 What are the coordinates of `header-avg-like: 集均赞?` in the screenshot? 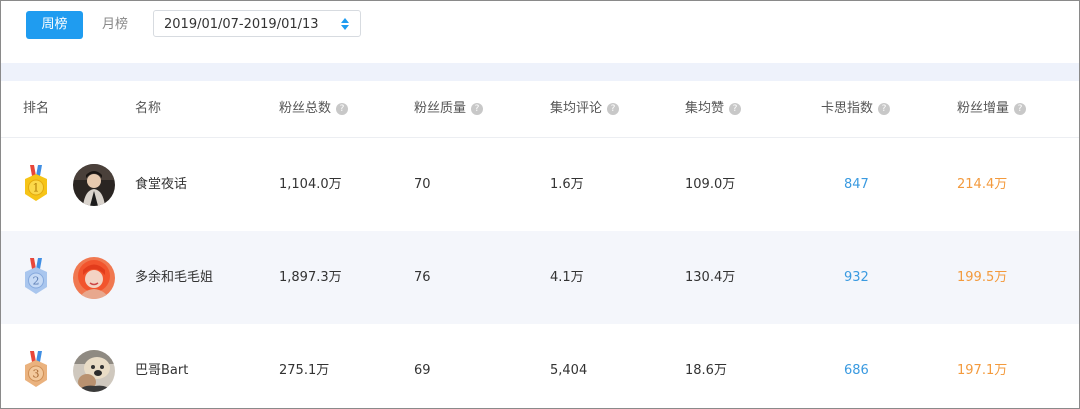 It's located at (713, 109).